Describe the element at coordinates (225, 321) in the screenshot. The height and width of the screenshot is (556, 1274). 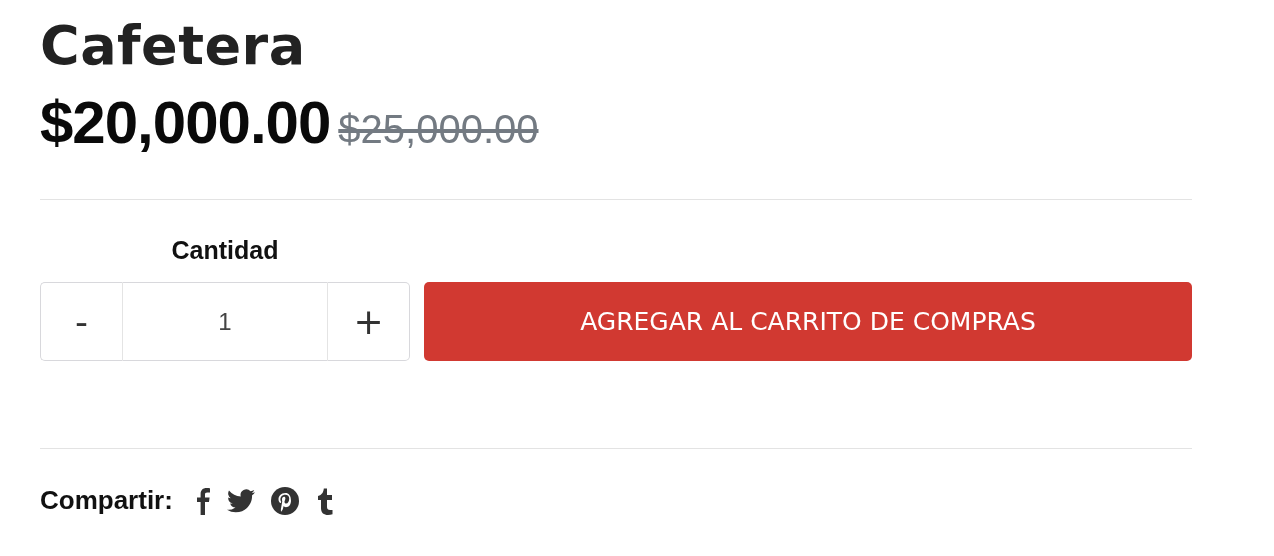
I see `quantity-field: 1` at that location.